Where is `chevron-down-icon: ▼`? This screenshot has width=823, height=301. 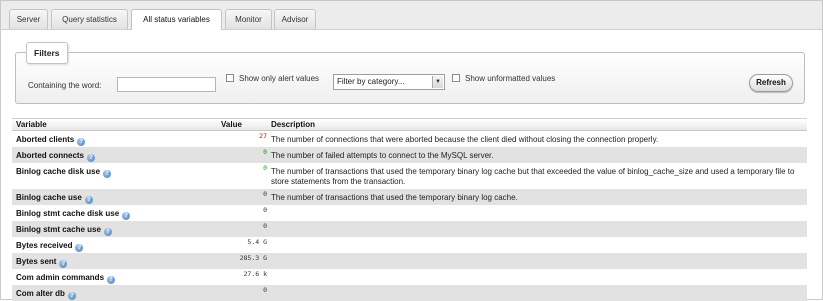
chevron-down-icon: ▼ is located at coordinates (437, 82).